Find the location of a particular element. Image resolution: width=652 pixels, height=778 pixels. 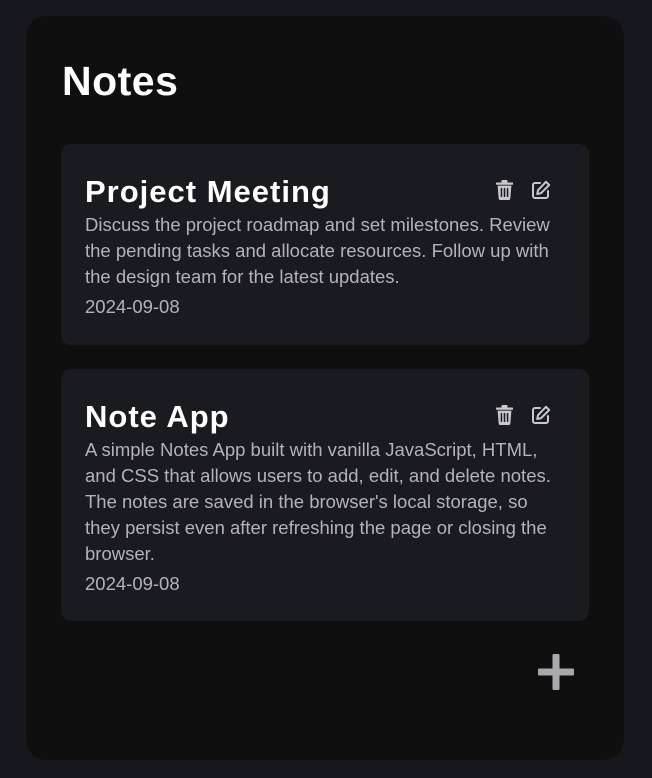

add-note-button is located at coordinates (556, 672).